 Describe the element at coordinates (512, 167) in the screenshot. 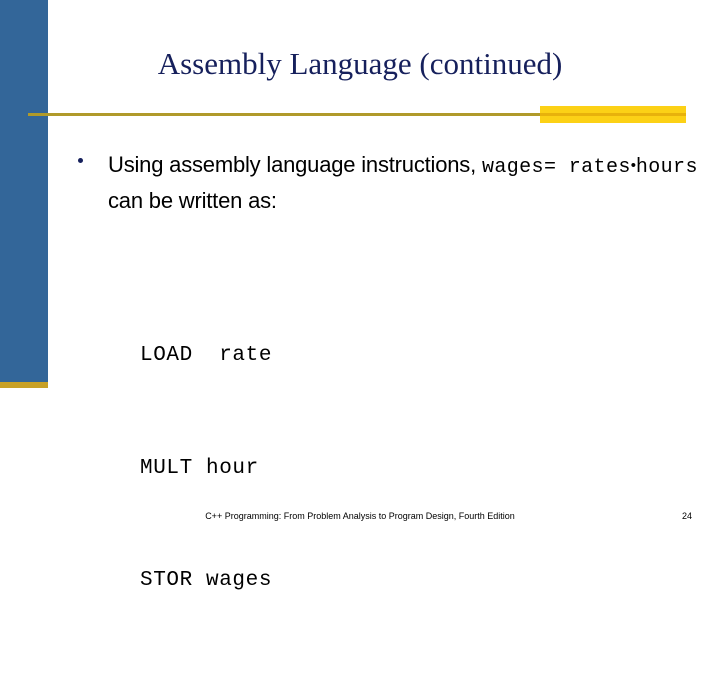

I see `bullet-line1-code: wages` at that location.